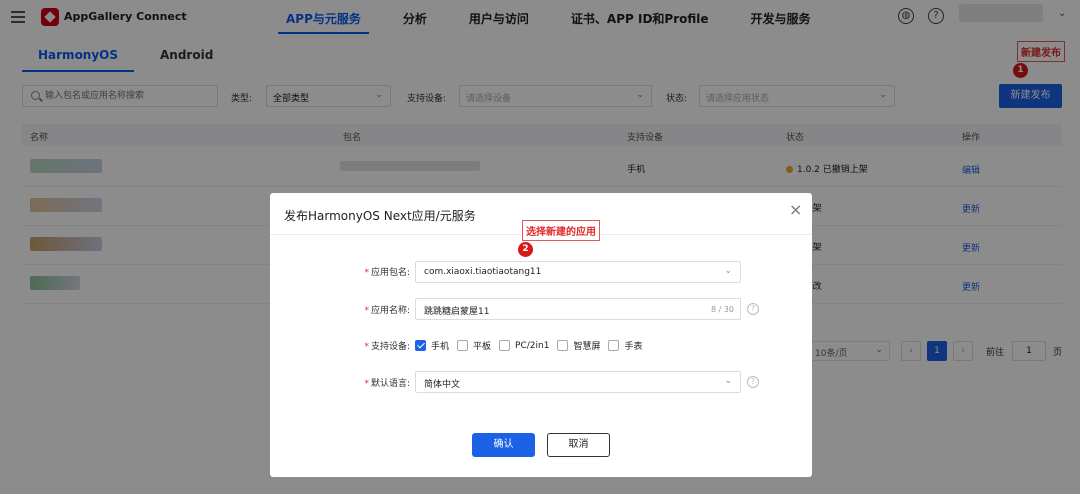 The image size is (1080, 494). What do you see at coordinates (625, 345) in the screenshot?
I see `device-checkbox-watch: 手表` at bounding box center [625, 345].